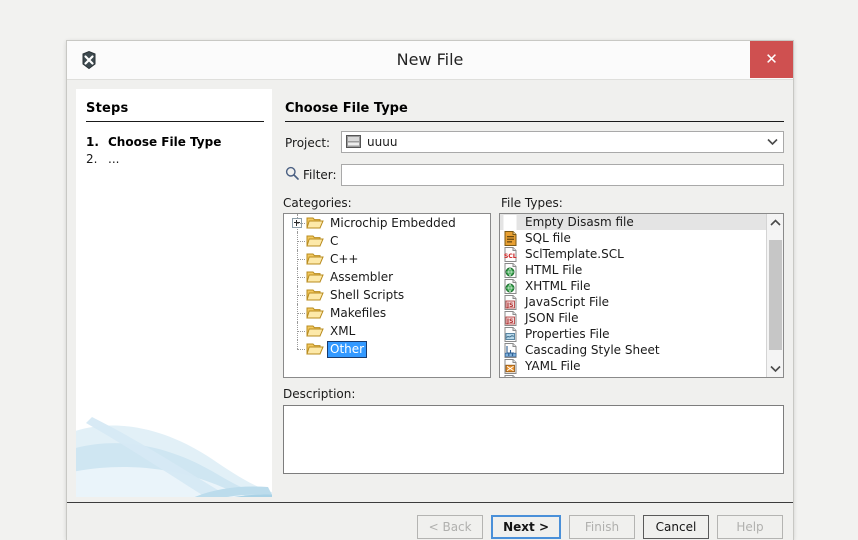 This screenshot has height=540, width=858. I want to click on category-label: Other, so click(347, 349).